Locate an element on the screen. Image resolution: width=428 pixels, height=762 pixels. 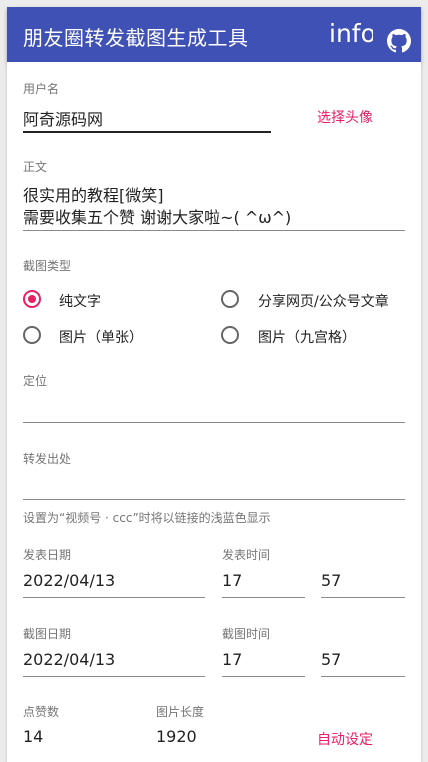
screenshot-minute-input: 57 is located at coordinates (331, 659).